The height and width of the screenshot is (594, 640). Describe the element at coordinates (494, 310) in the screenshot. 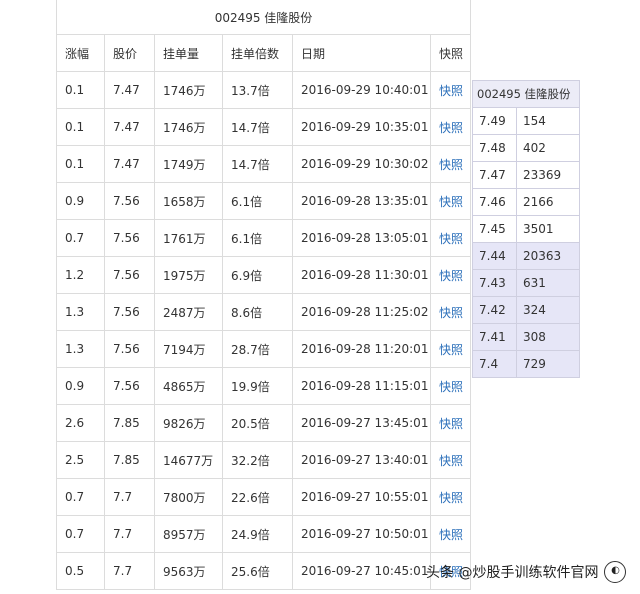

I see `price-cell: 7.42` at that location.